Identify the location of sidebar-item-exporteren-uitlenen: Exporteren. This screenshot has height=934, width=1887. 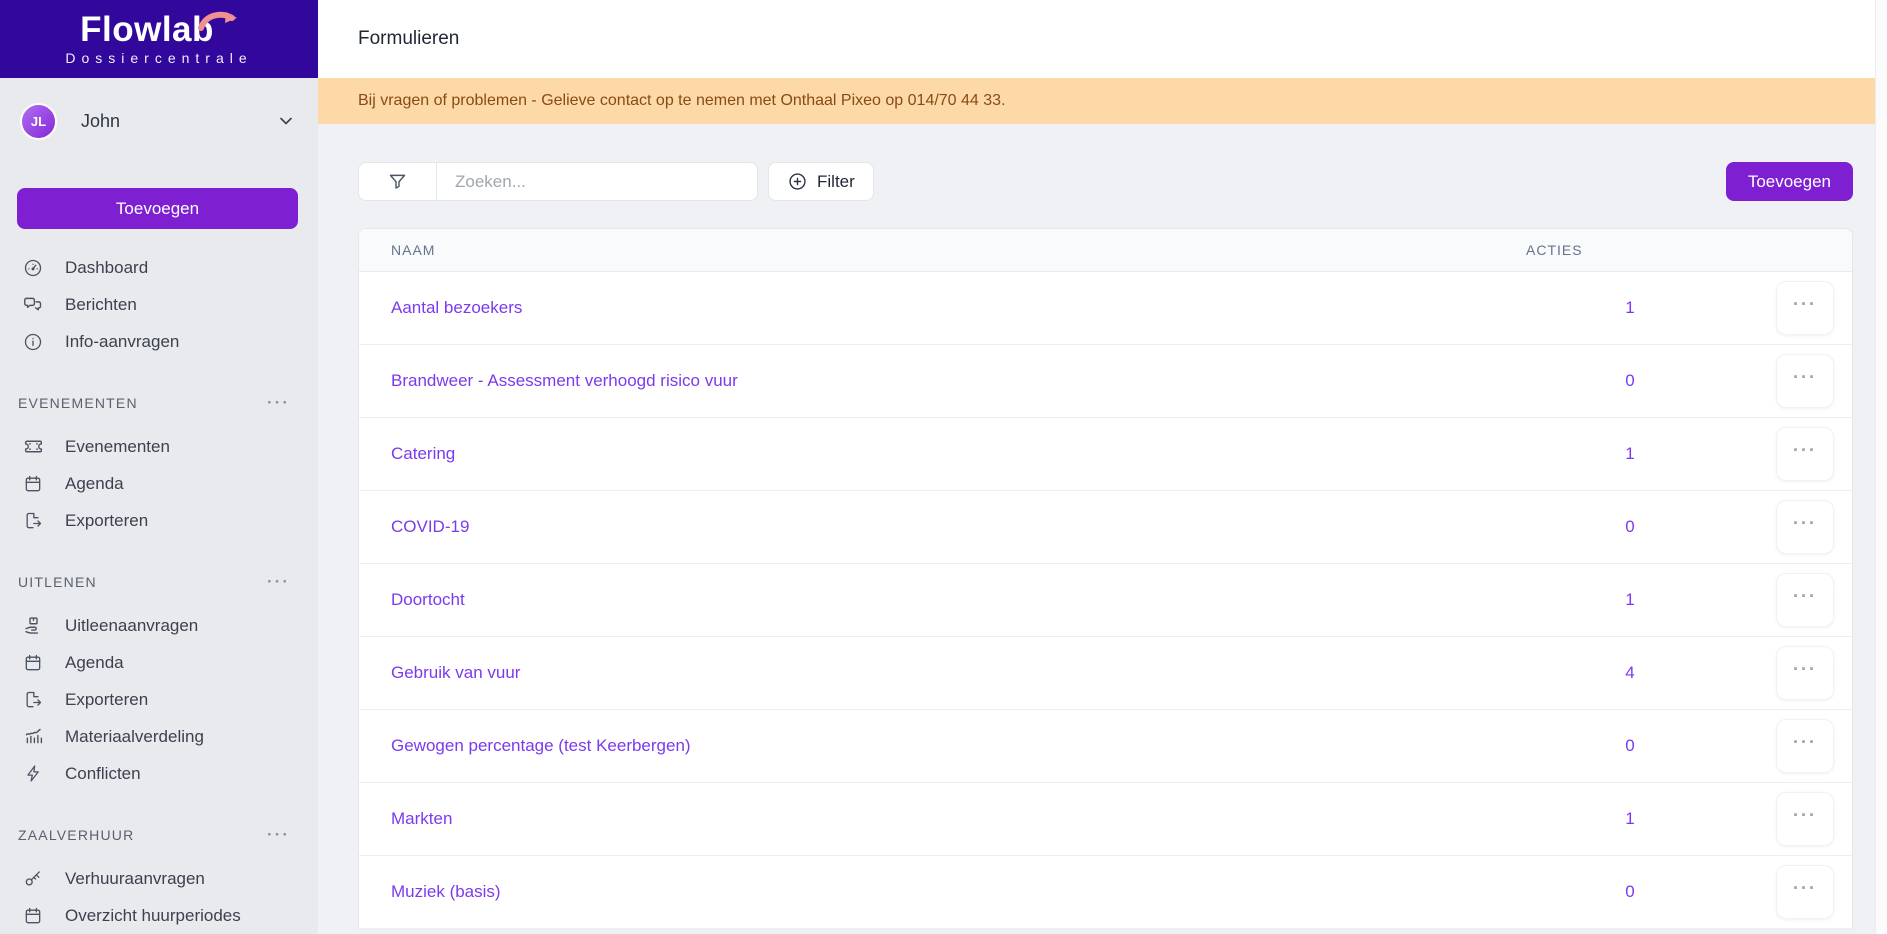
(159, 699).